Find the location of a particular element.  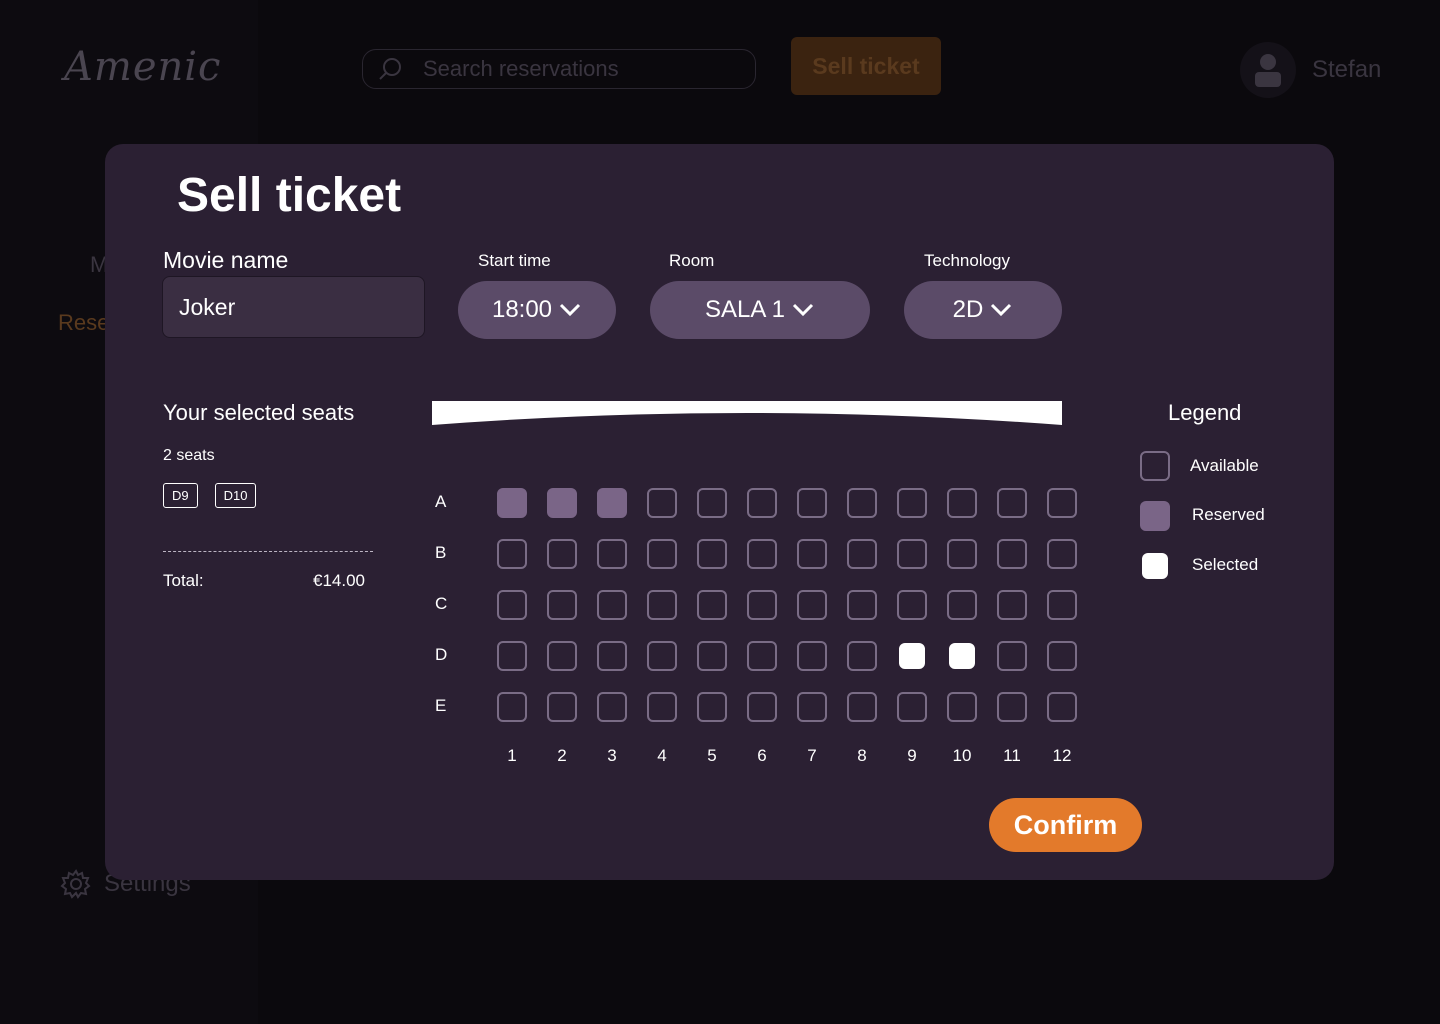

user-icon is located at coordinates (1268, 70).